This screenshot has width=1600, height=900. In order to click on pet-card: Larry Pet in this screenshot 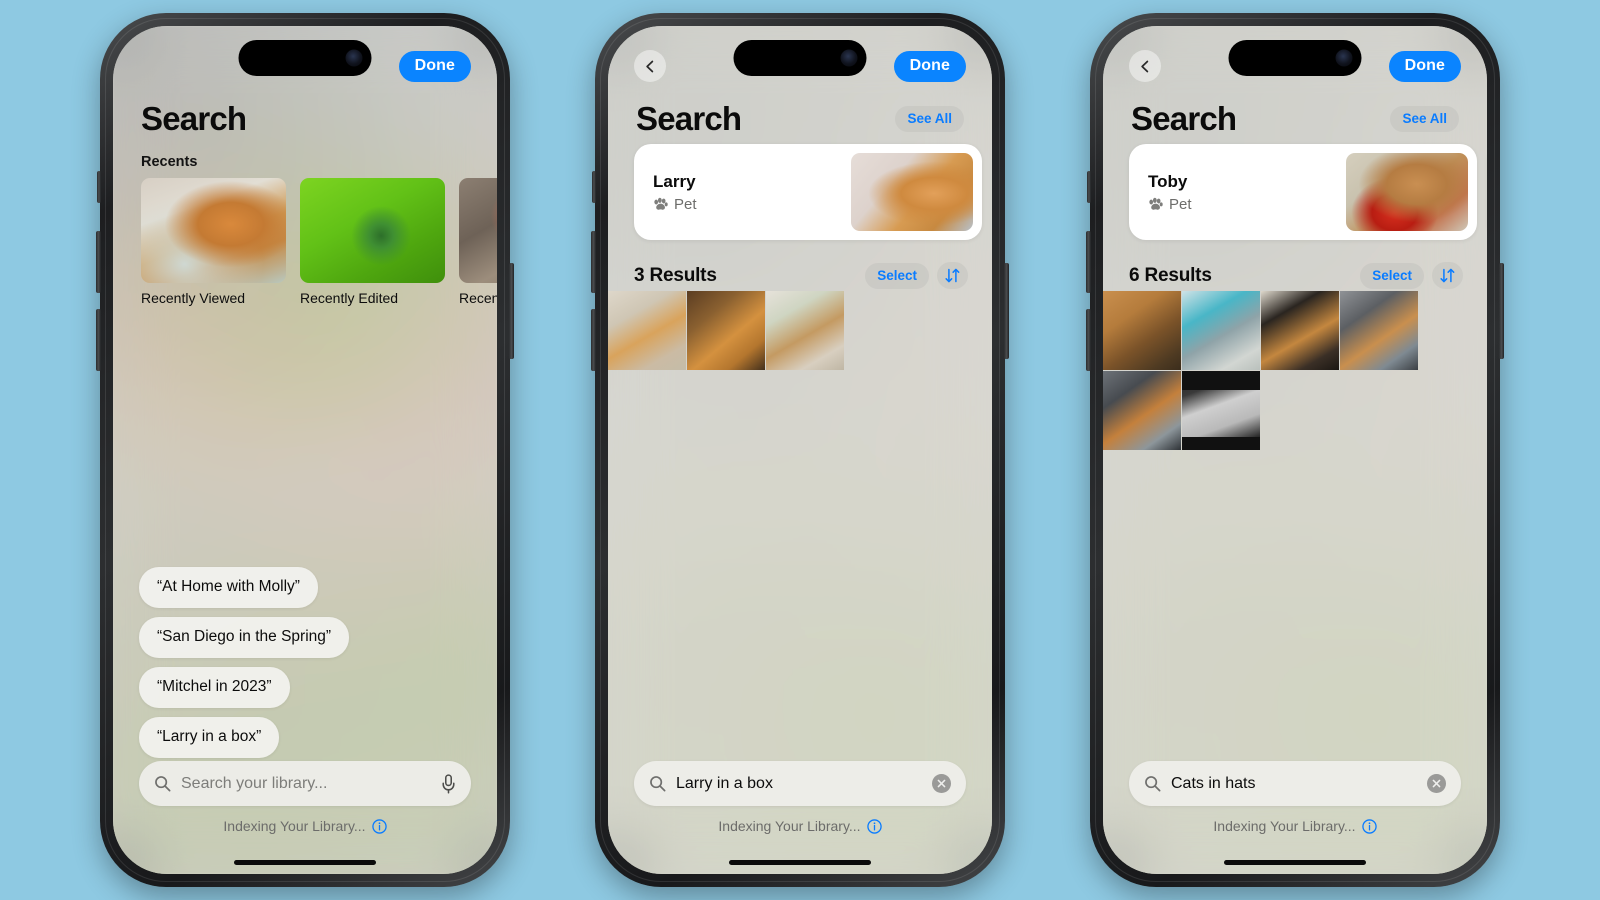, I will do `click(808, 192)`.